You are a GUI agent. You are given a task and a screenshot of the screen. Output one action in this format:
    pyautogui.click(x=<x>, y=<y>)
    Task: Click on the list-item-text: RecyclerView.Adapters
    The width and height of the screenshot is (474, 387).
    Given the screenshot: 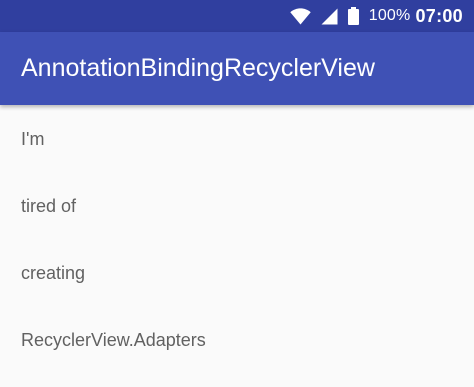 What is the action you would take?
    pyautogui.click(x=113, y=340)
    